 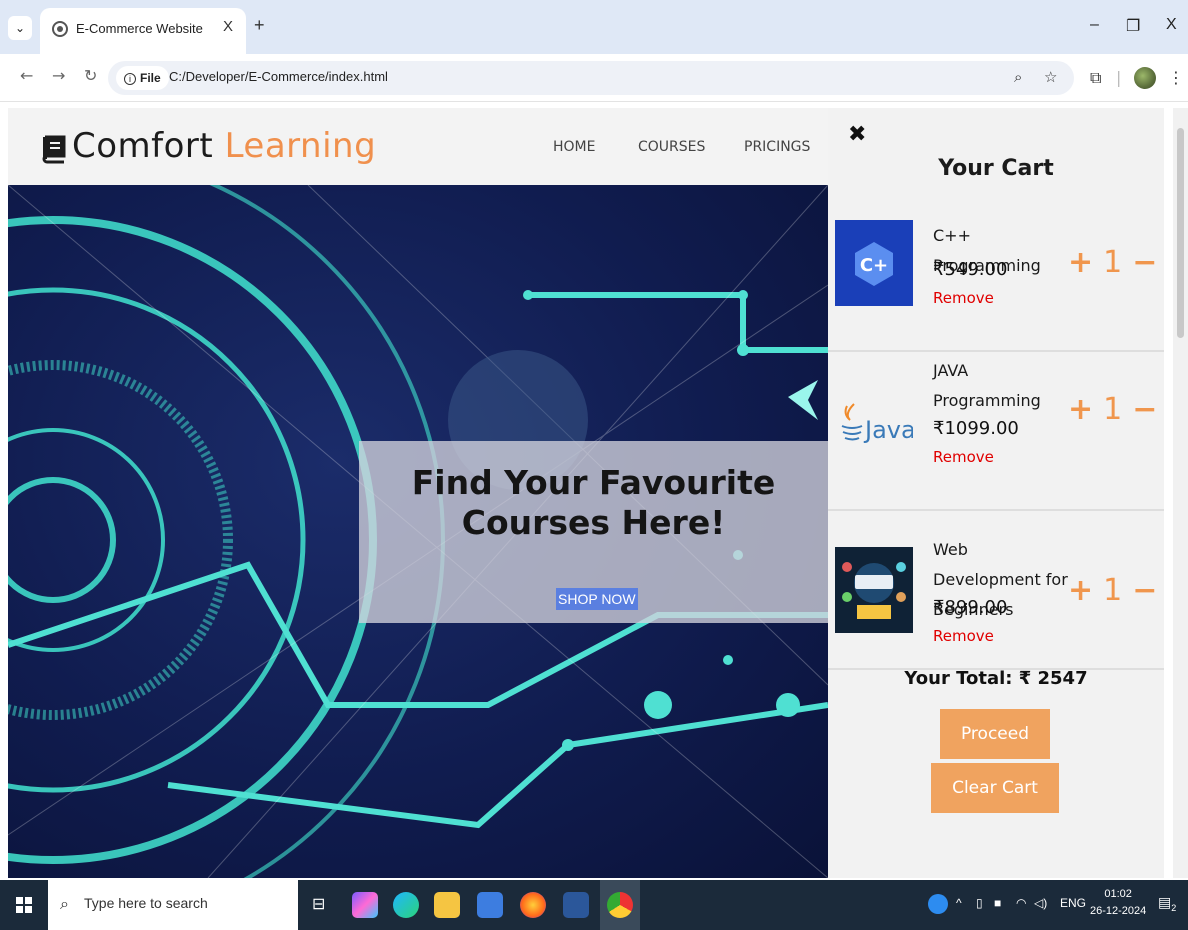 What do you see at coordinates (24, 905) in the screenshot?
I see `windows-start-icon` at bounding box center [24, 905].